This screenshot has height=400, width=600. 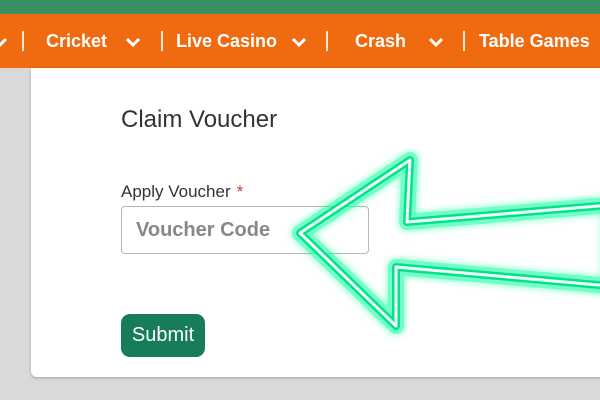 What do you see at coordinates (226, 41) in the screenshot?
I see `nav-item-live-casino: Live Casino` at bounding box center [226, 41].